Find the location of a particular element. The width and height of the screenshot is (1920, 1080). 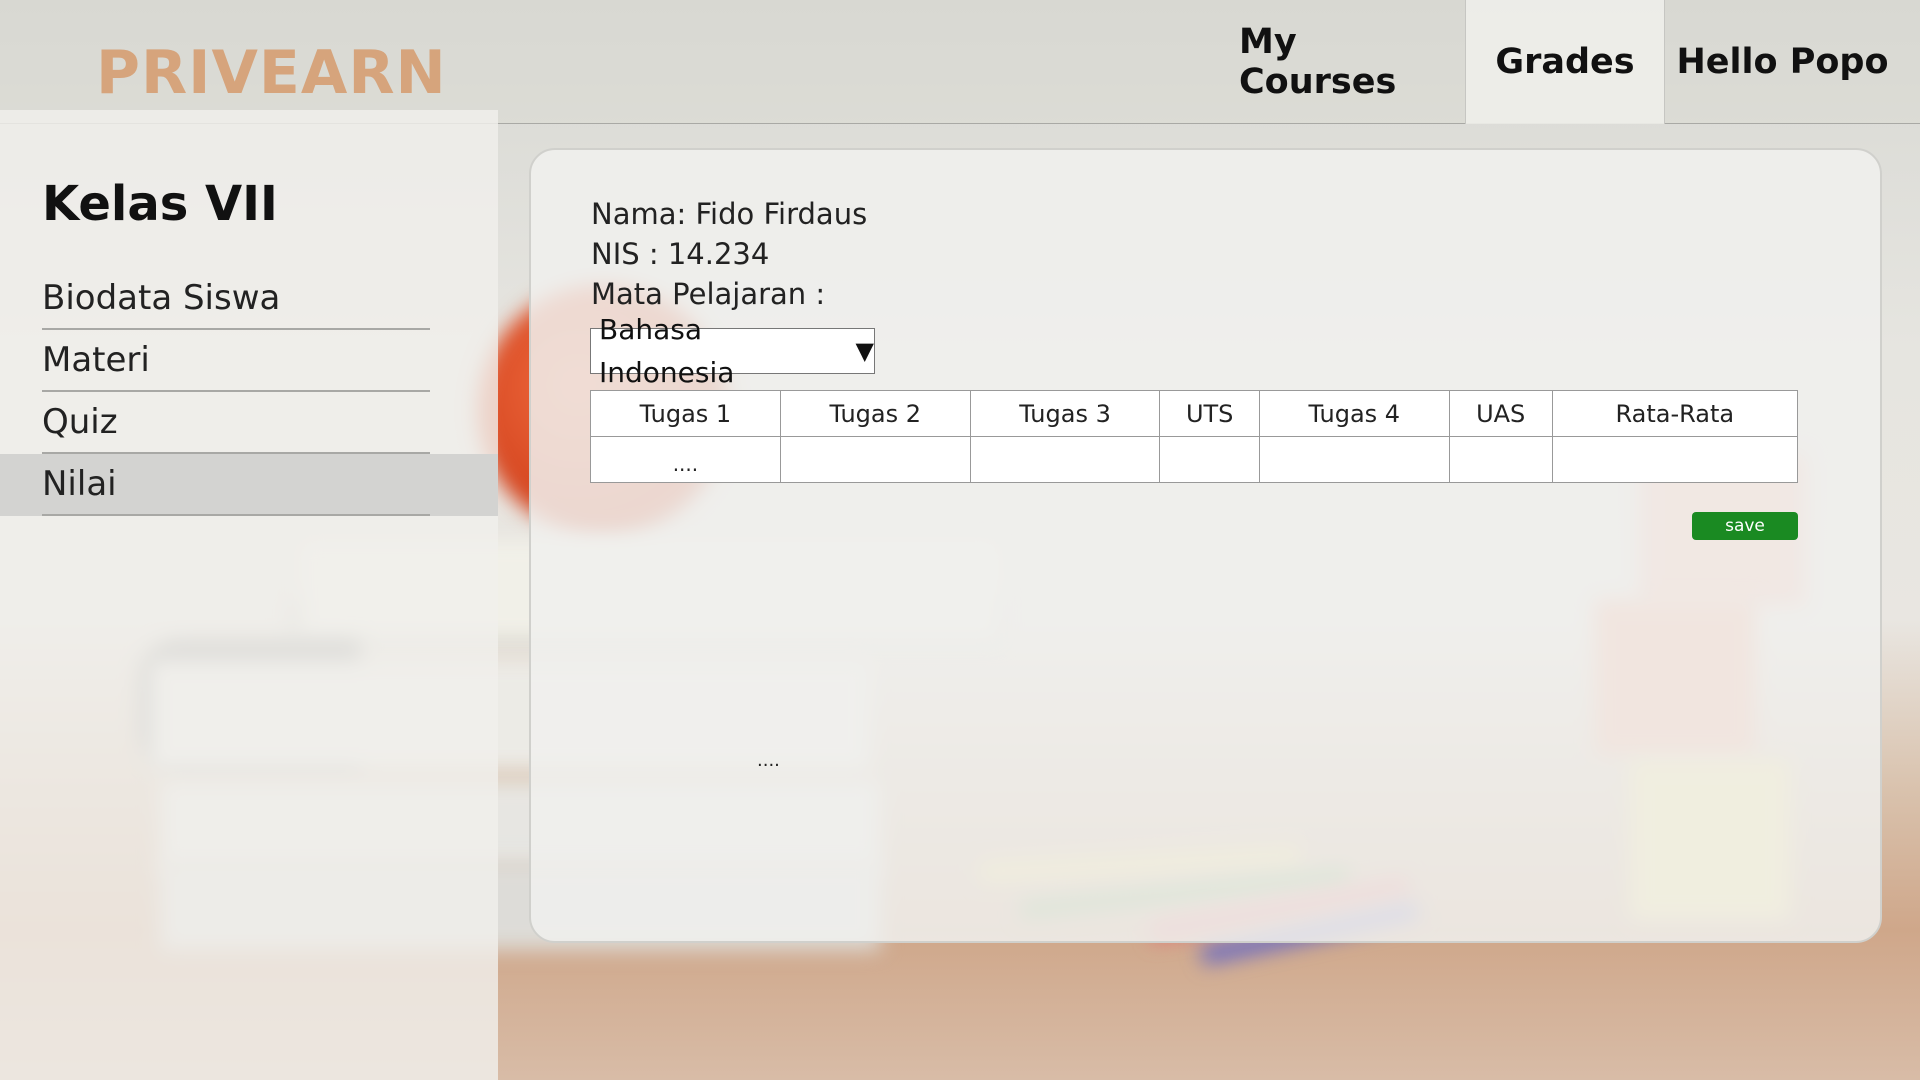

grade-cell-uas is located at coordinates (1500, 459).